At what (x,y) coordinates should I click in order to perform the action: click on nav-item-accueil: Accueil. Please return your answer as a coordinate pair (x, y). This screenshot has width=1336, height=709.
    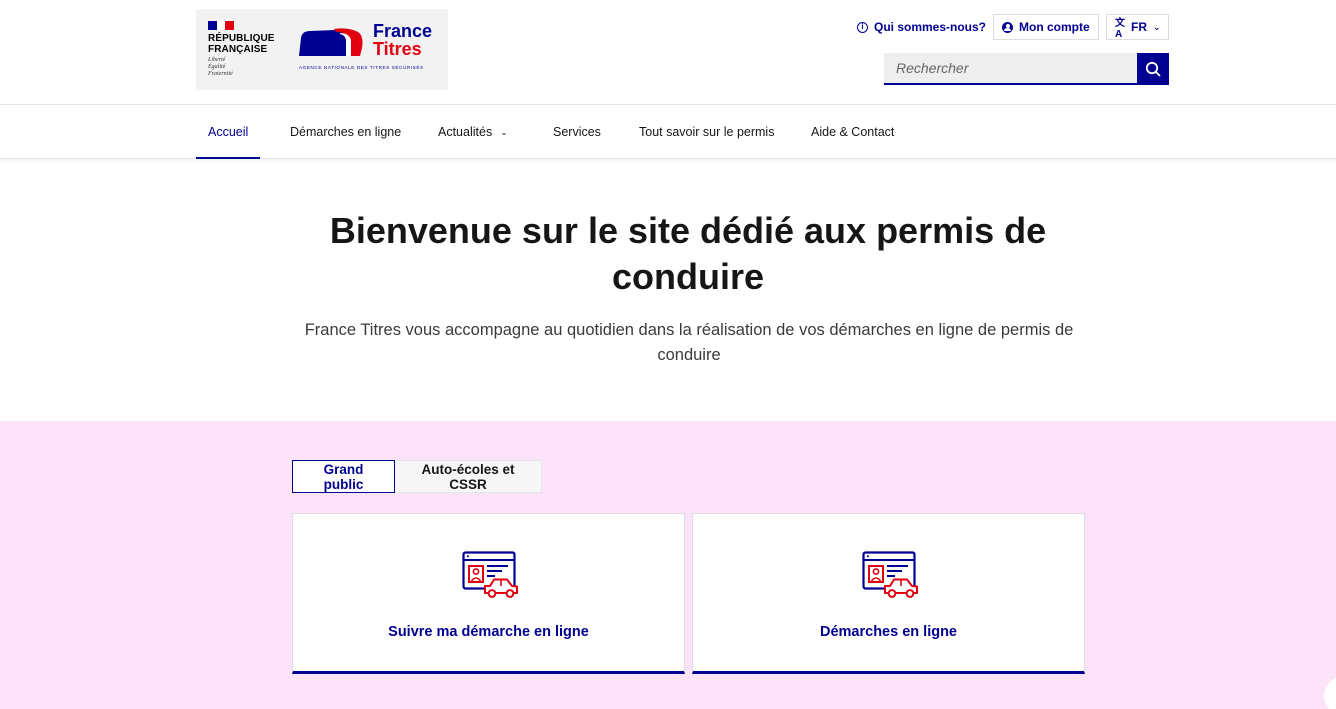
    Looking at the image, I should click on (228, 132).